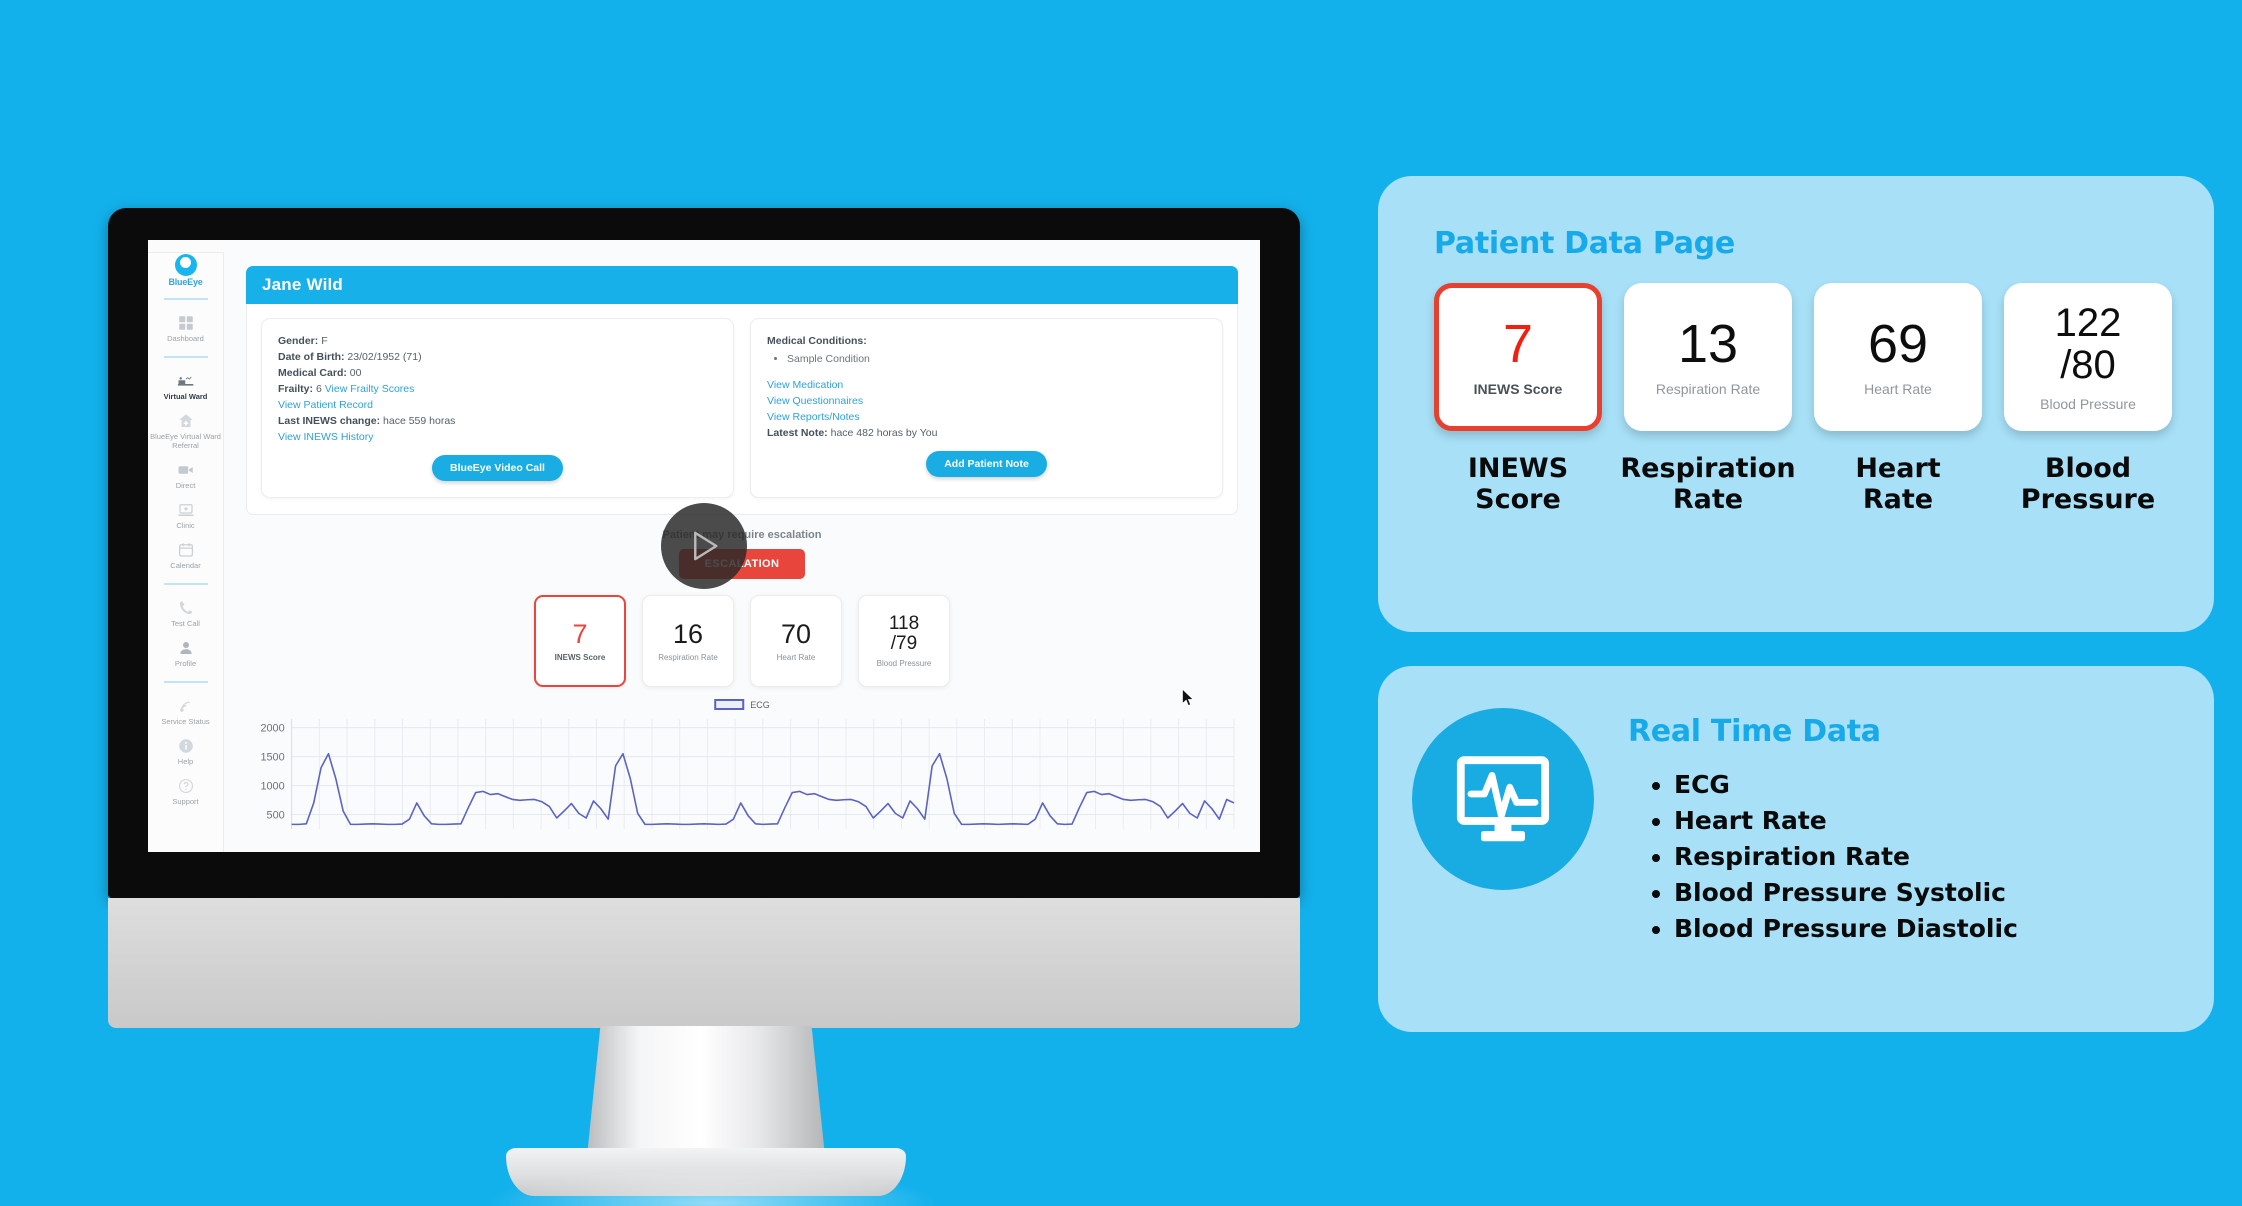 This screenshot has height=1206, width=2242. I want to click on big-vital-caption: Heart Rate, so click(1898, 484).